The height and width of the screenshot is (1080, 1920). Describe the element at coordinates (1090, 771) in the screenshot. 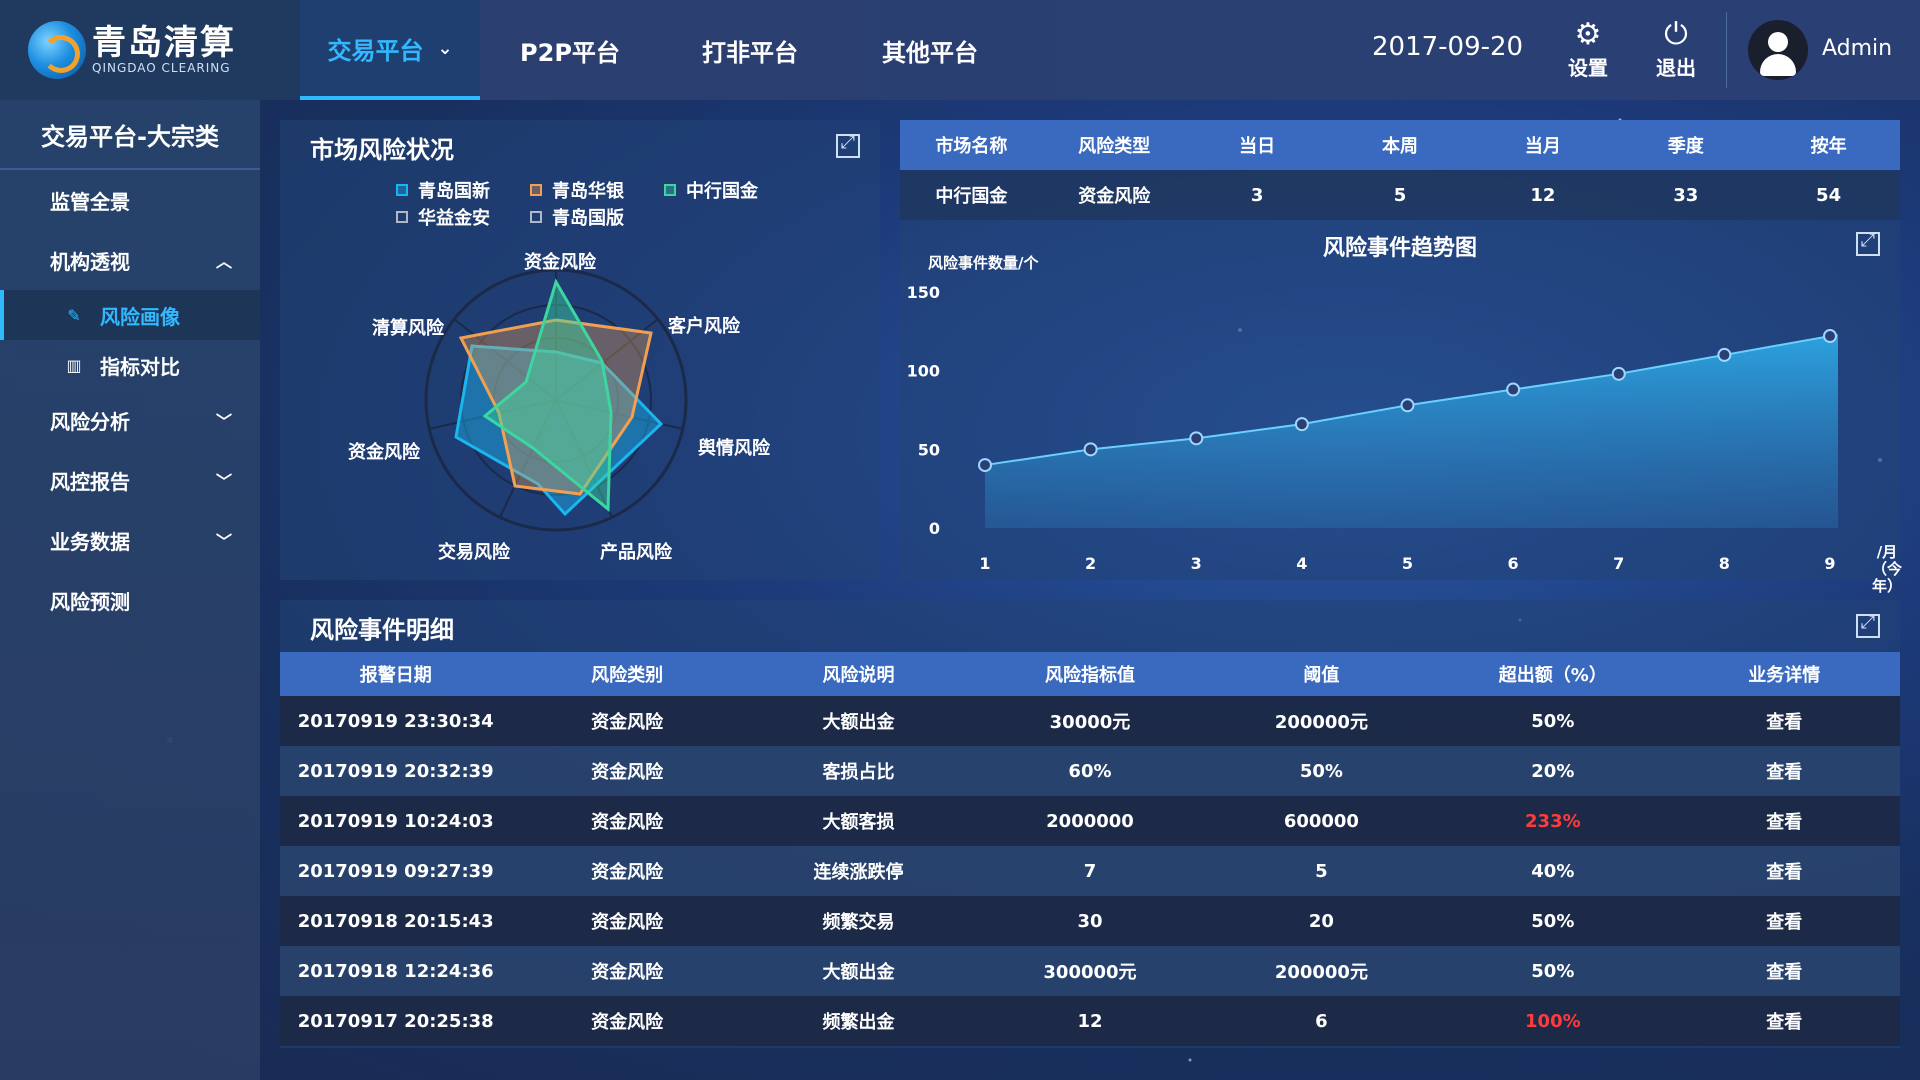

I see `table-row: 20170919 20:32:39 资金风险 客损占比 60% 50% 20% 查看` at that location.